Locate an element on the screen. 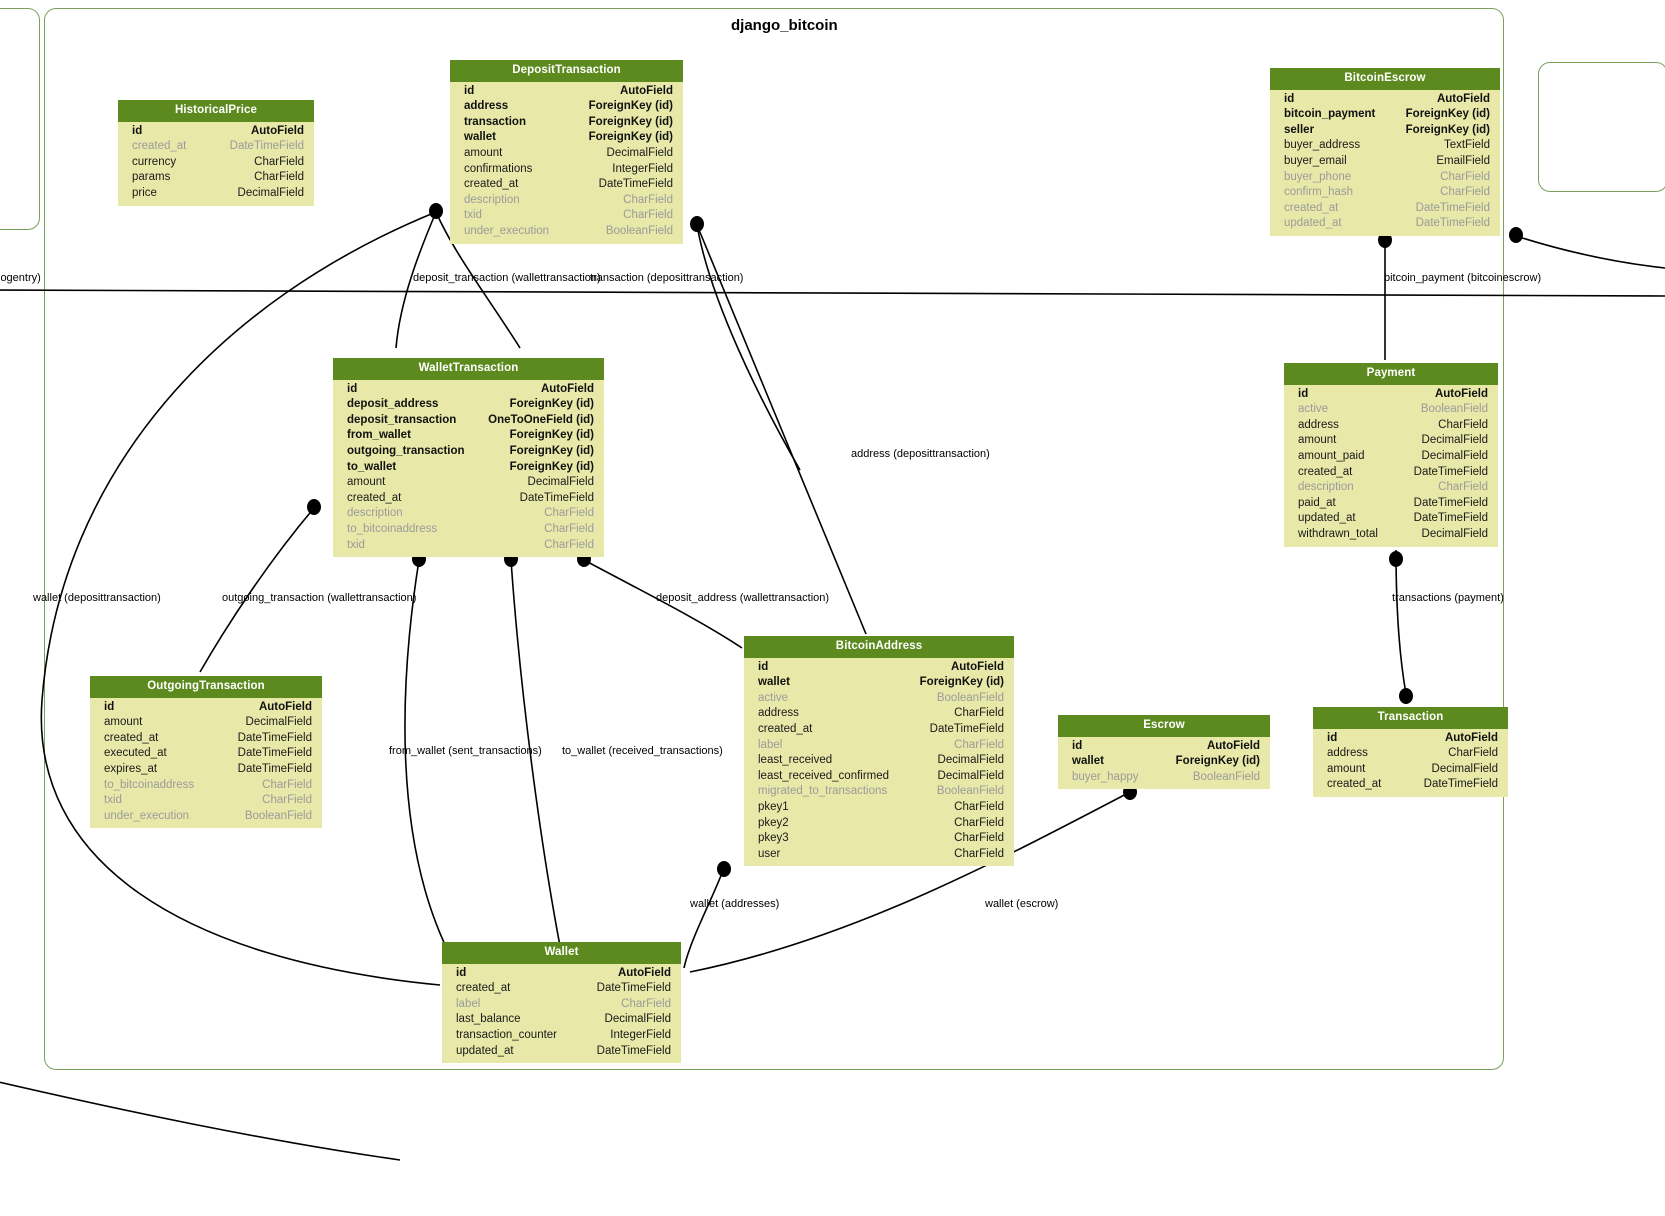  field-type: TextField is located at coordinates (1466, 145).